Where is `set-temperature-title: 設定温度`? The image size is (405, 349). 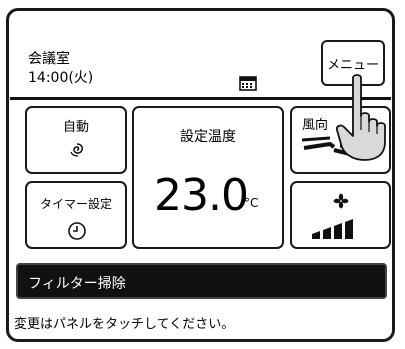 set-temperature-title: 設定温度 is located at coordinates (208, 137).